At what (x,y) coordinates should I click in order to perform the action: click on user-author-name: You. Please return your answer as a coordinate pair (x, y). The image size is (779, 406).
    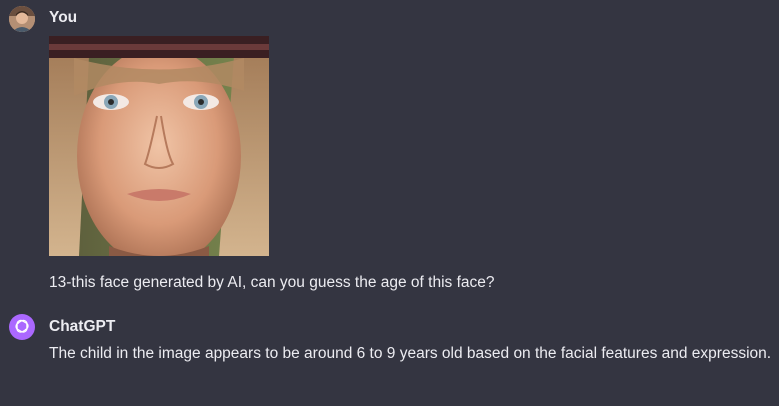
    Looking at the image, I should click on (63, 17).